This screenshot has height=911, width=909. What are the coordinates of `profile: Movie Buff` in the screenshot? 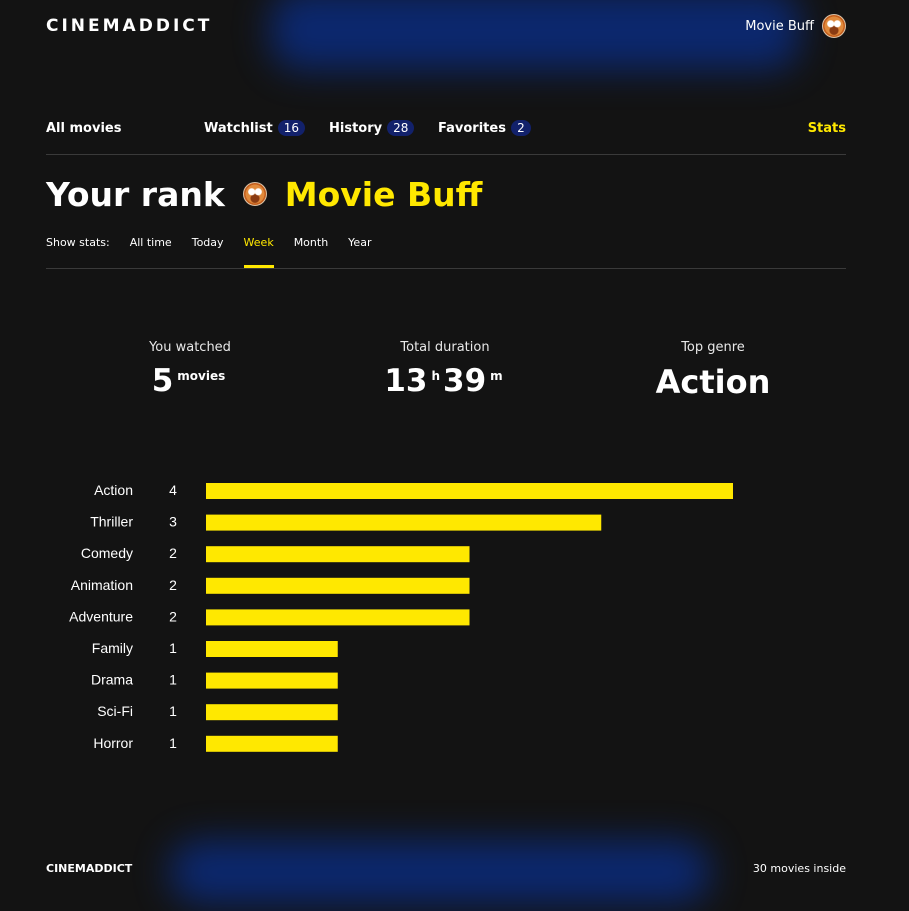 It's located at (795, 26).